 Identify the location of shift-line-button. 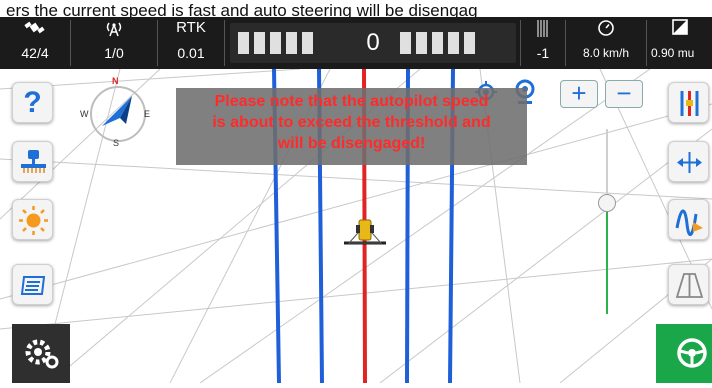
(688, 161).